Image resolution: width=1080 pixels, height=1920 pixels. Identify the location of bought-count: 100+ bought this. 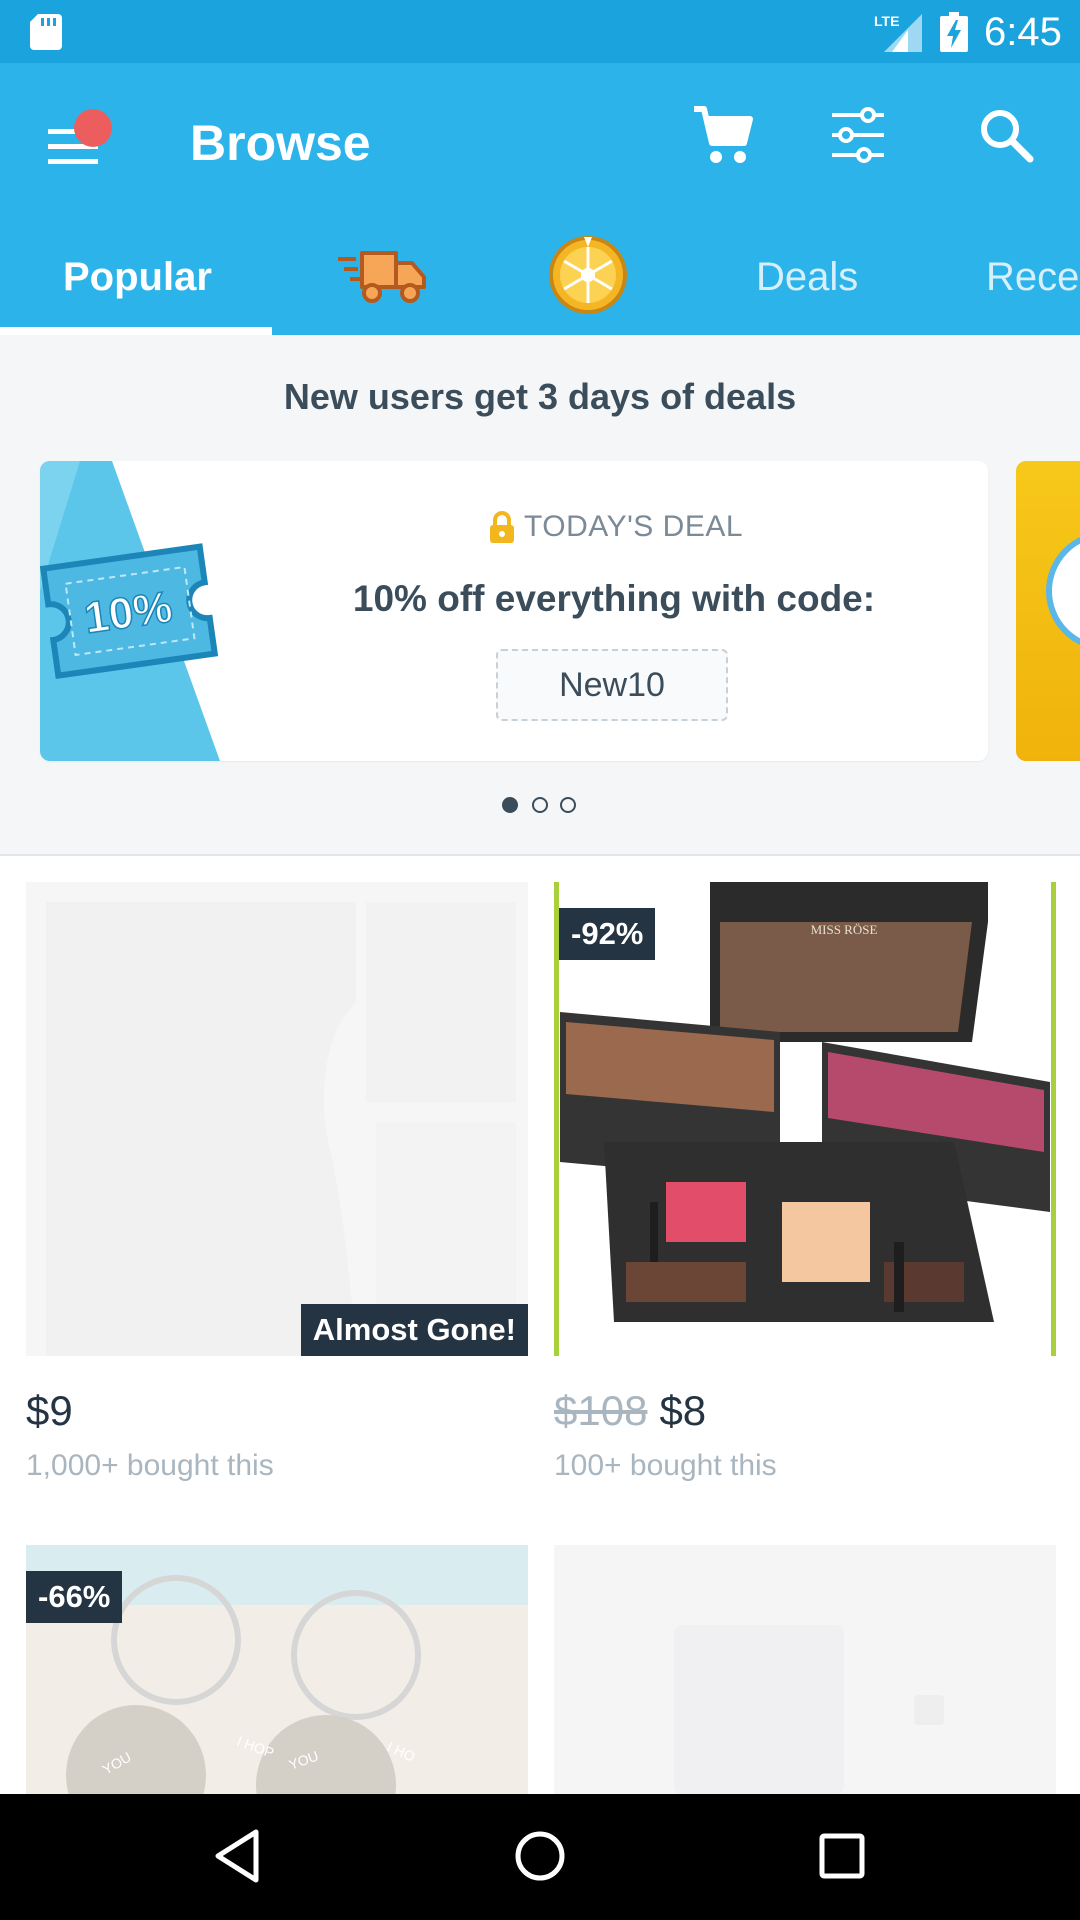
(665, 1465).